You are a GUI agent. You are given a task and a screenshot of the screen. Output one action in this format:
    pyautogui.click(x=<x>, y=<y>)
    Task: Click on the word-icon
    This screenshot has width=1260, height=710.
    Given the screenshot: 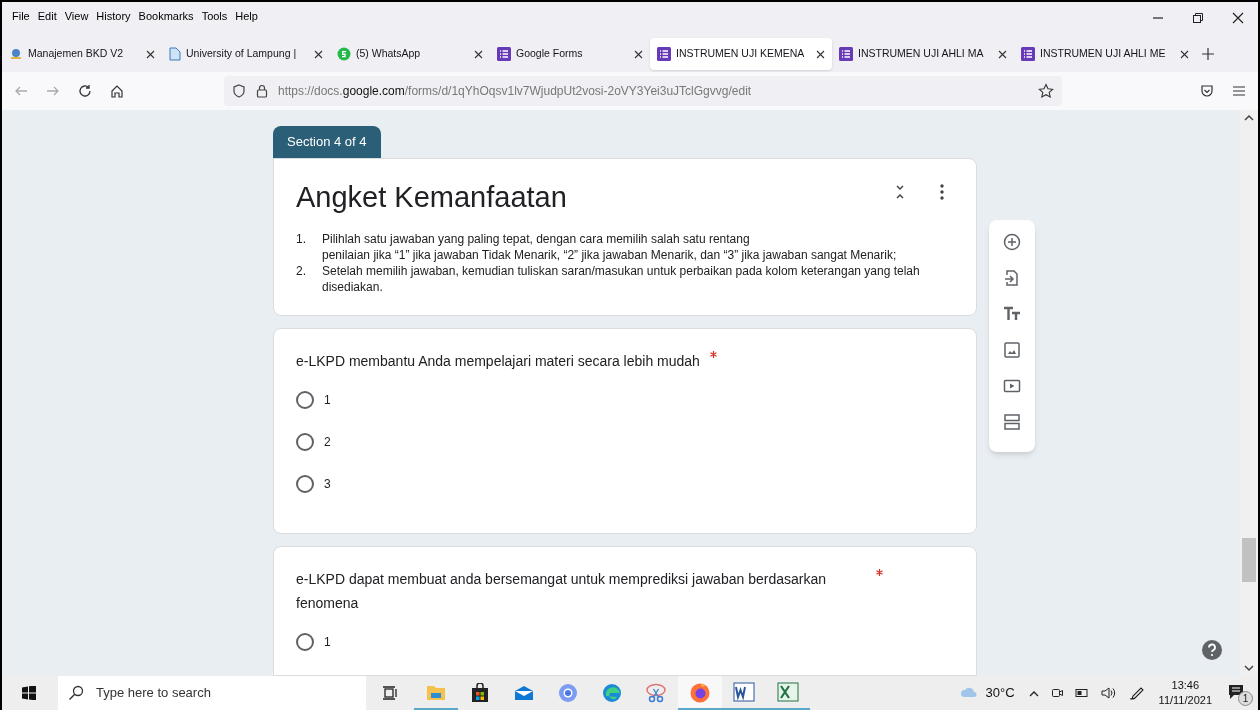 What is the action you would take?
    pyautogui.click(x=744, y=692)
    